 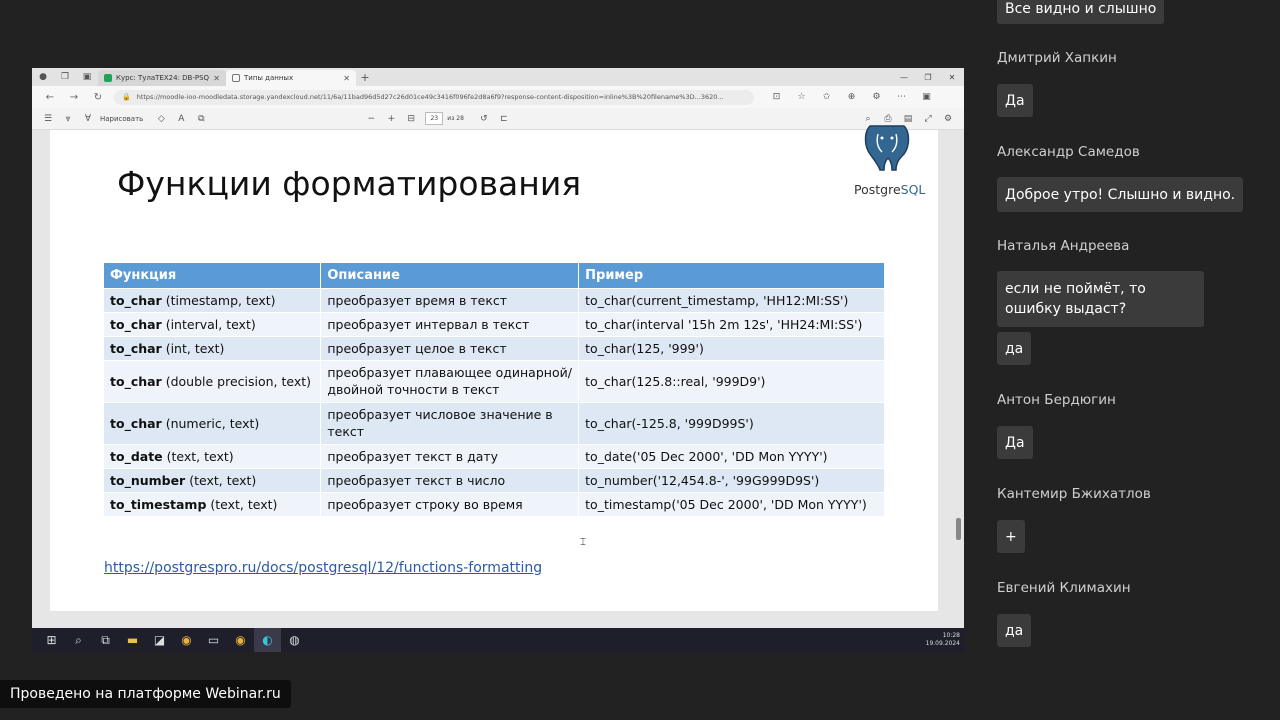 What do you see at coordinates (948, 119) in the screenshot?
I see `settings-icon: ⚙` at bounding box center [948, 119].